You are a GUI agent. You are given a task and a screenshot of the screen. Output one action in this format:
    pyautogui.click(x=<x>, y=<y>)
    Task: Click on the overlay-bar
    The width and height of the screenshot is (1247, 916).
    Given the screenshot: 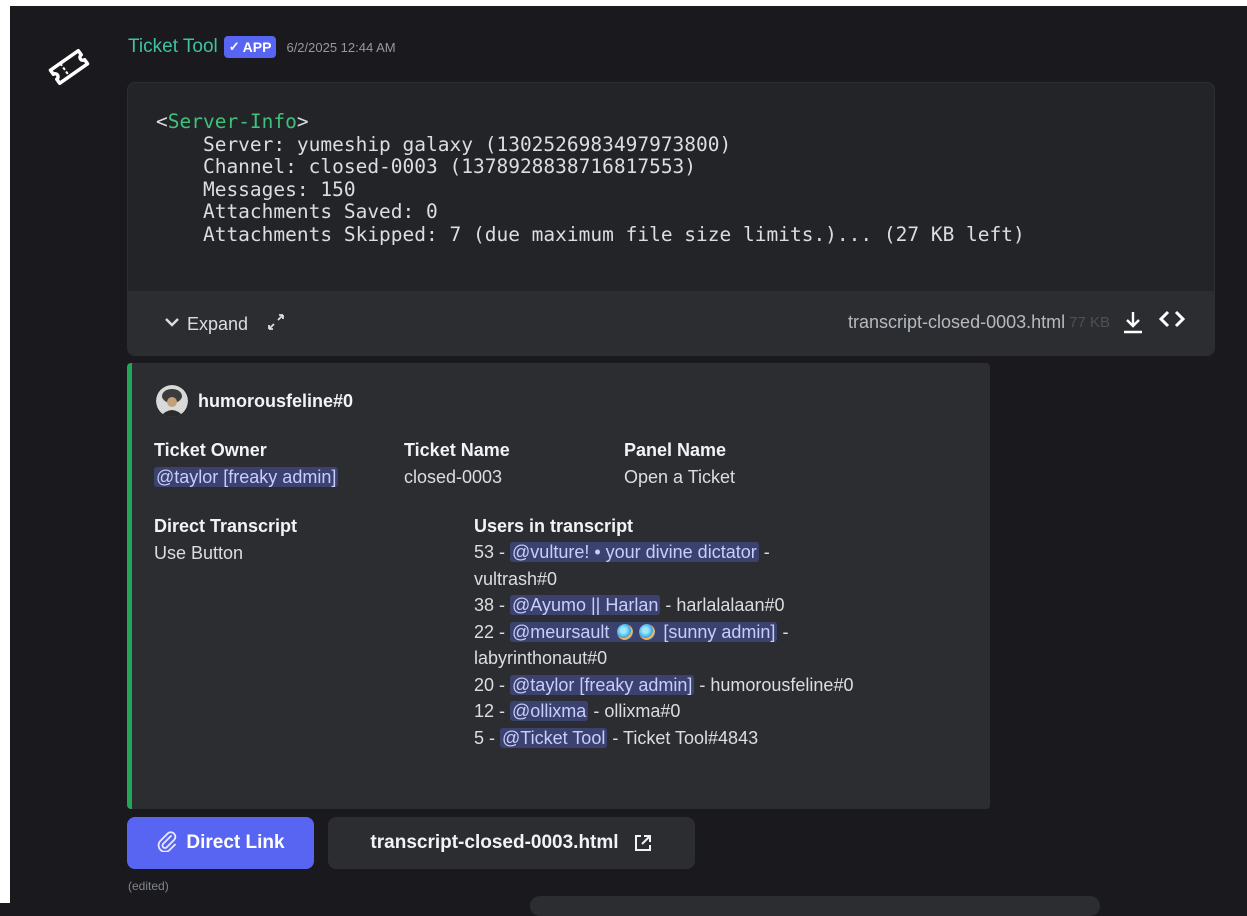 What is the action you would take?
    pyautogui.click(x=815, y=906)
    